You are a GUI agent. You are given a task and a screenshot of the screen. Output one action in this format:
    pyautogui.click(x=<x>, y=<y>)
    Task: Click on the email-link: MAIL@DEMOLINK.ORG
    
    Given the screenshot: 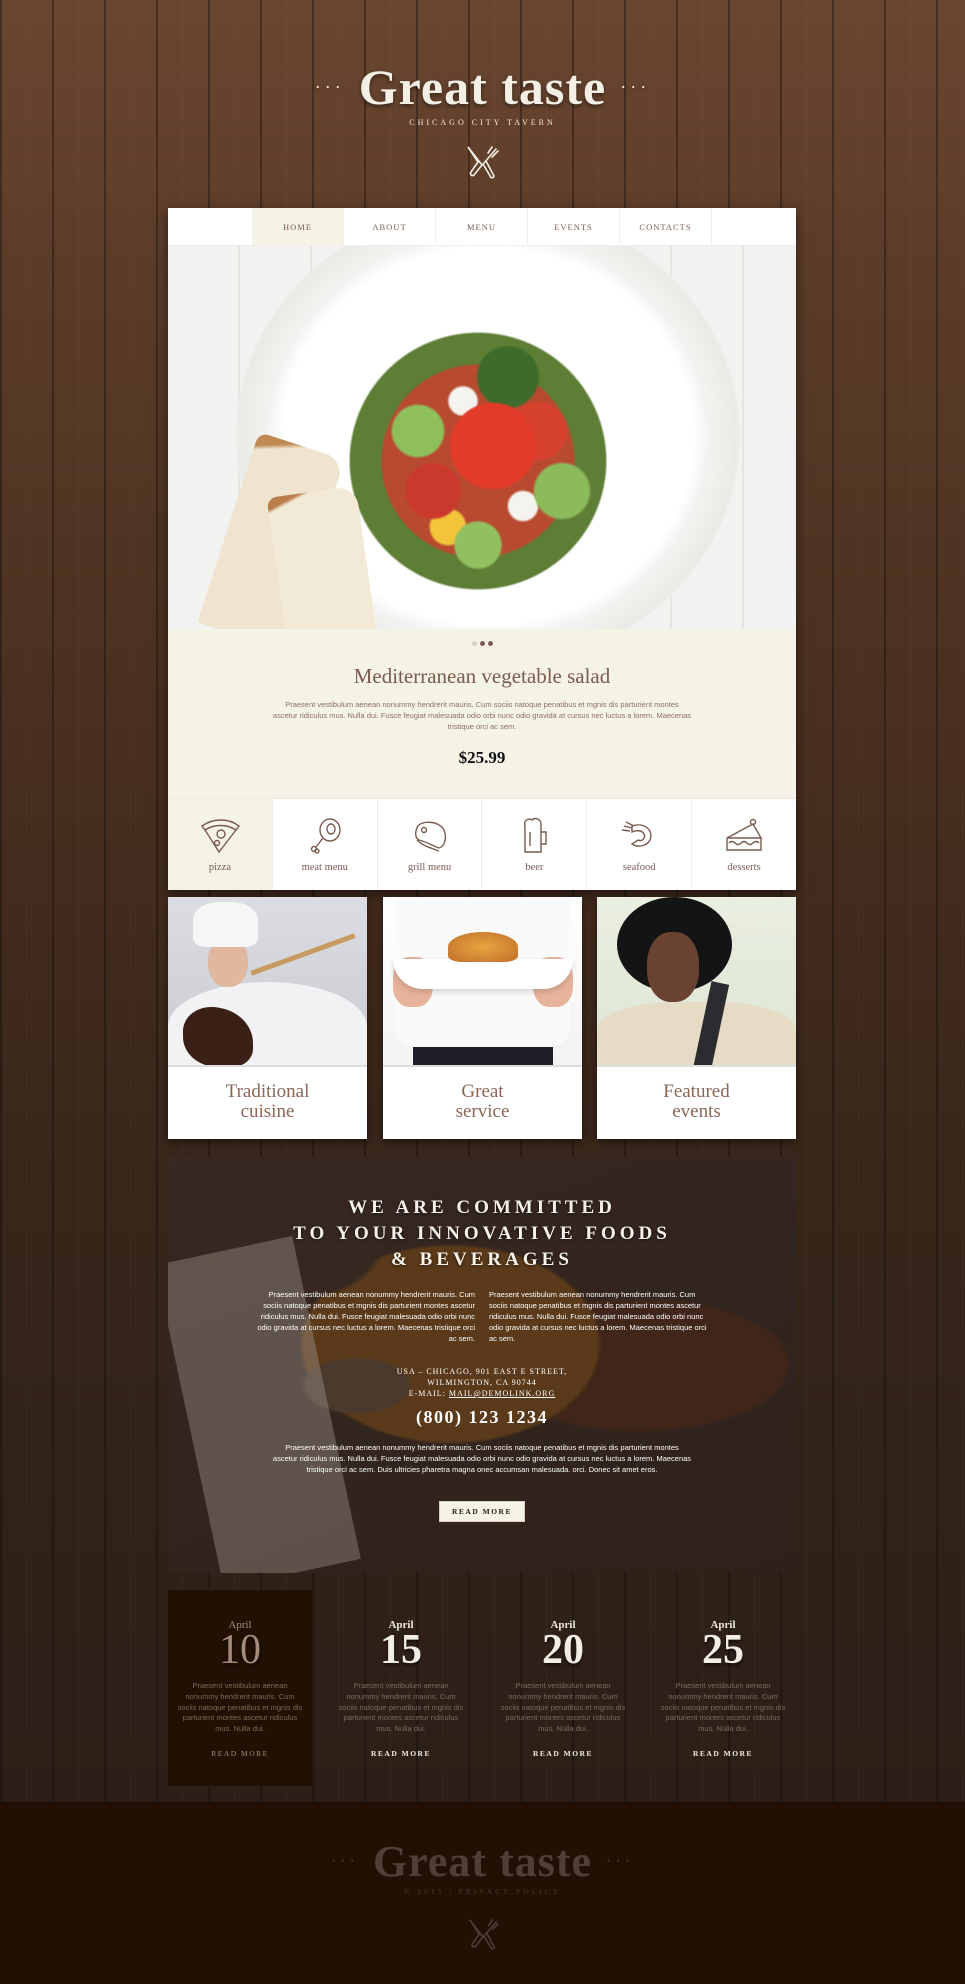 What is the action you would take?
    pyautogui.click(x=502, y=1393)
    